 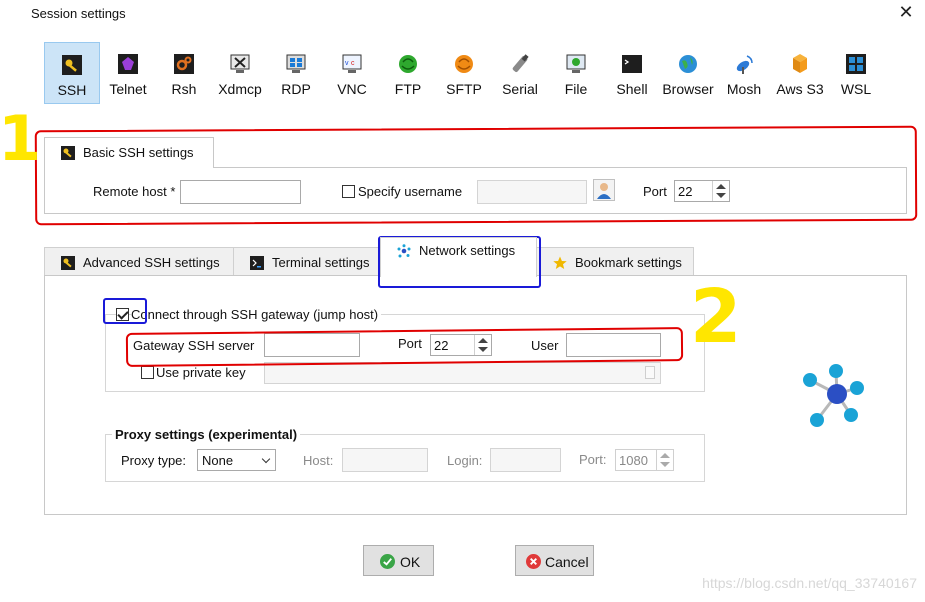 I want to click on spinner-arrows, so click(x=664, y=460).